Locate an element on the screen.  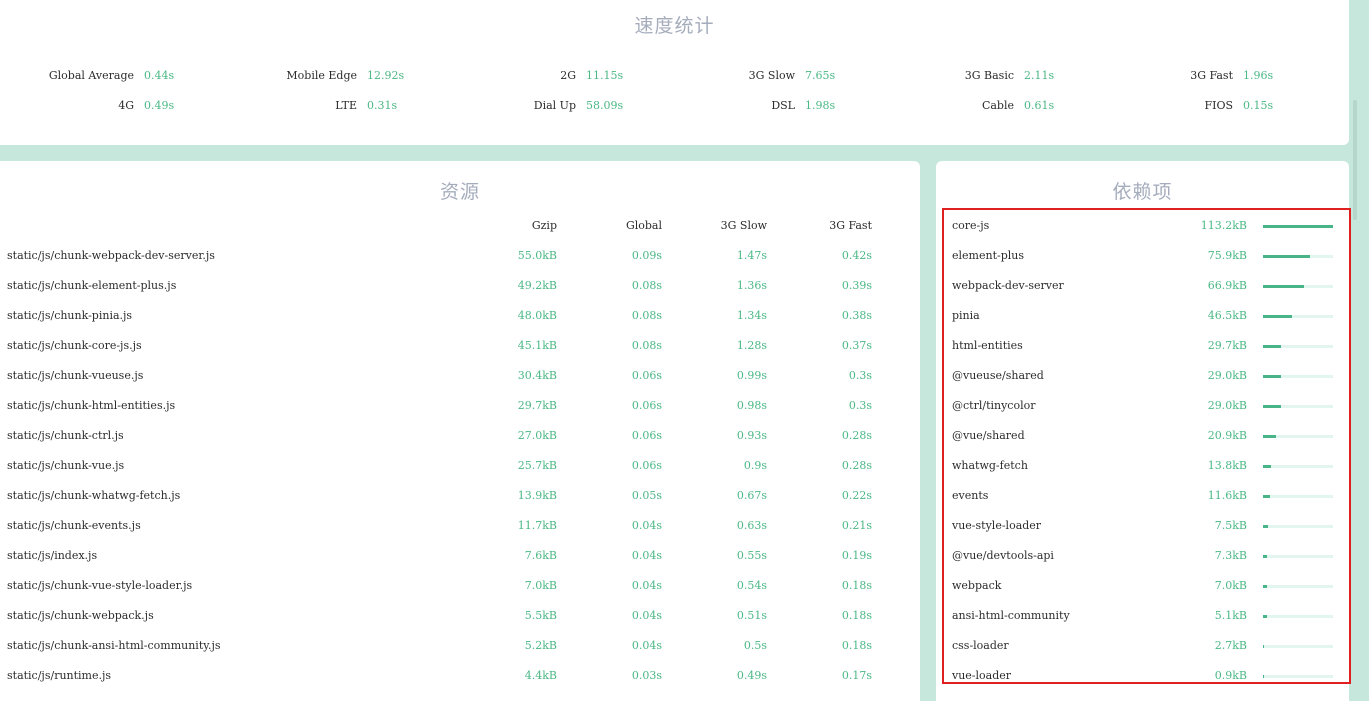
asset-name: static/js/chunk-html-entities.js is located at coordinates (91, 405).